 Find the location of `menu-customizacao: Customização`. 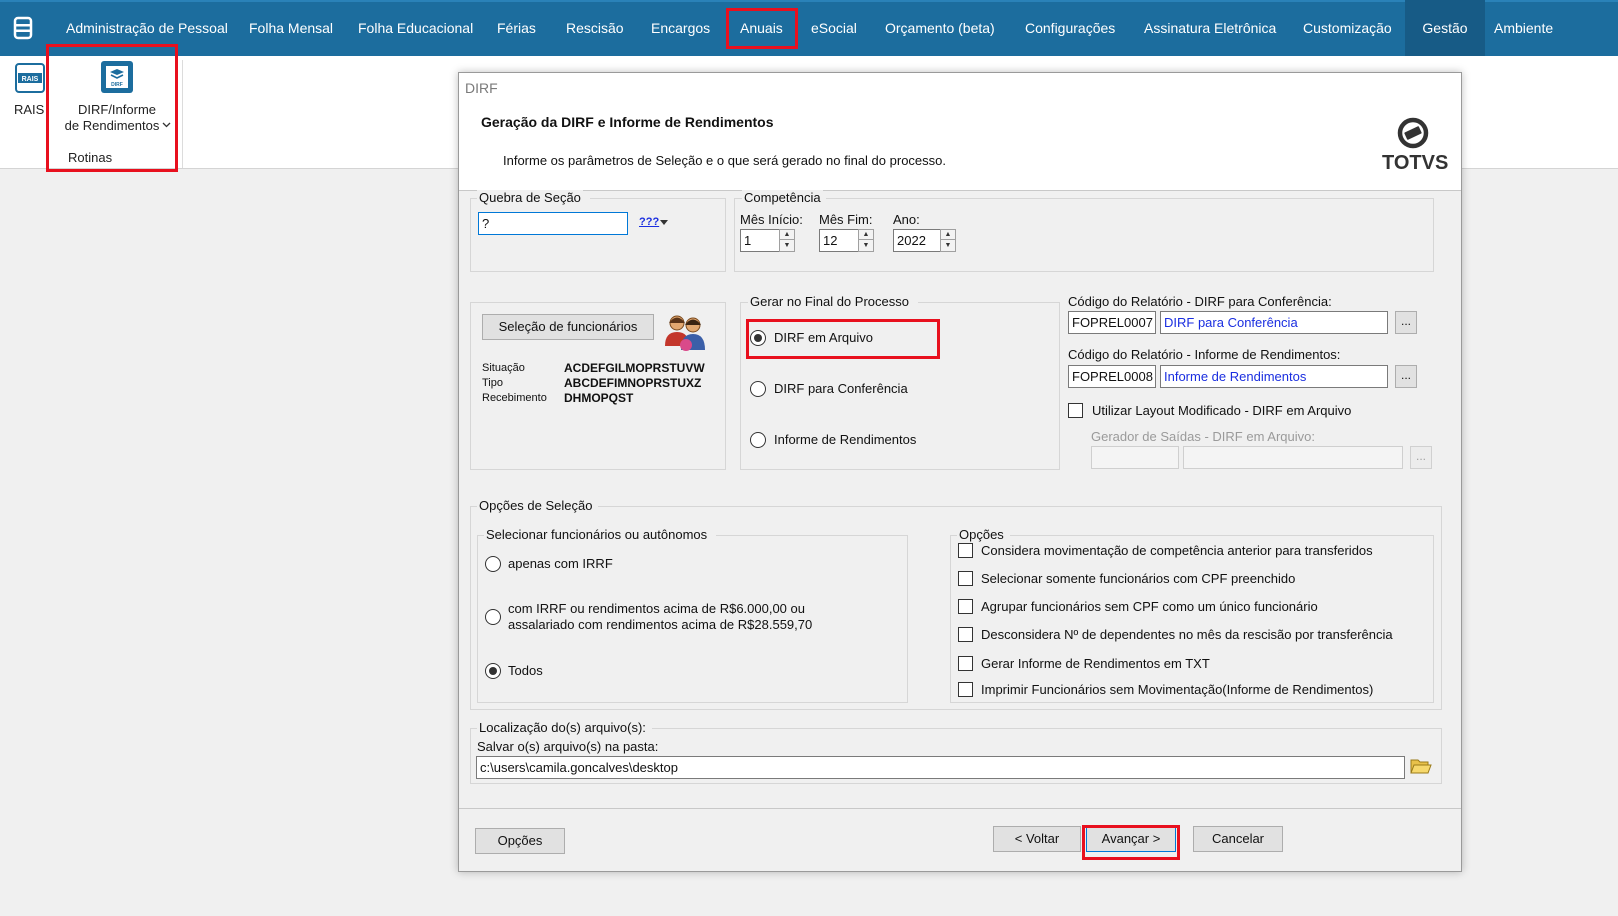

menu-customizacao: Customização is located at coordinates (1347, 28).